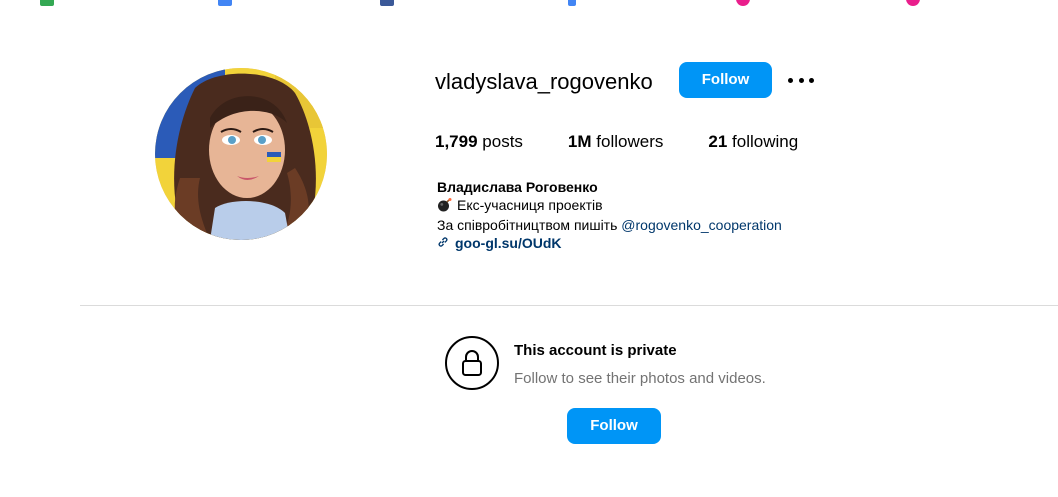 This screenshot has width=1058, height=497. I want to click on profile-avatar, so click(241, 154).